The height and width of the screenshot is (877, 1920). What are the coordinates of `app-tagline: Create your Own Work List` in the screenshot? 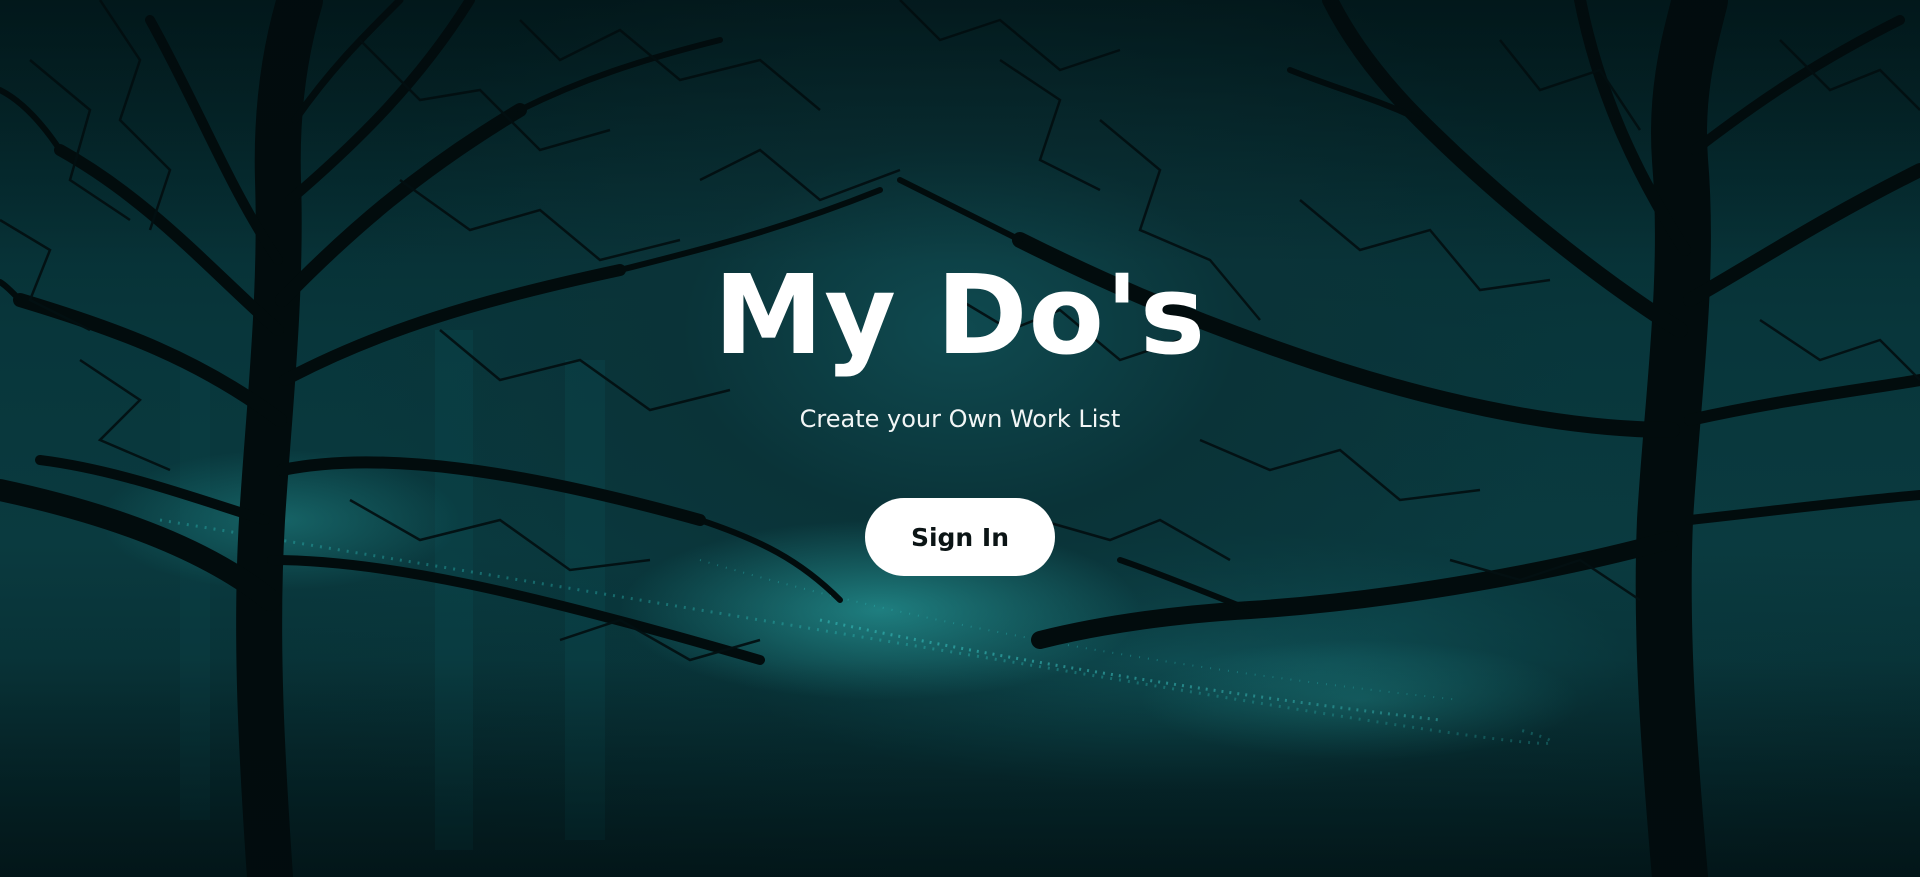 It's located at (960, 419).